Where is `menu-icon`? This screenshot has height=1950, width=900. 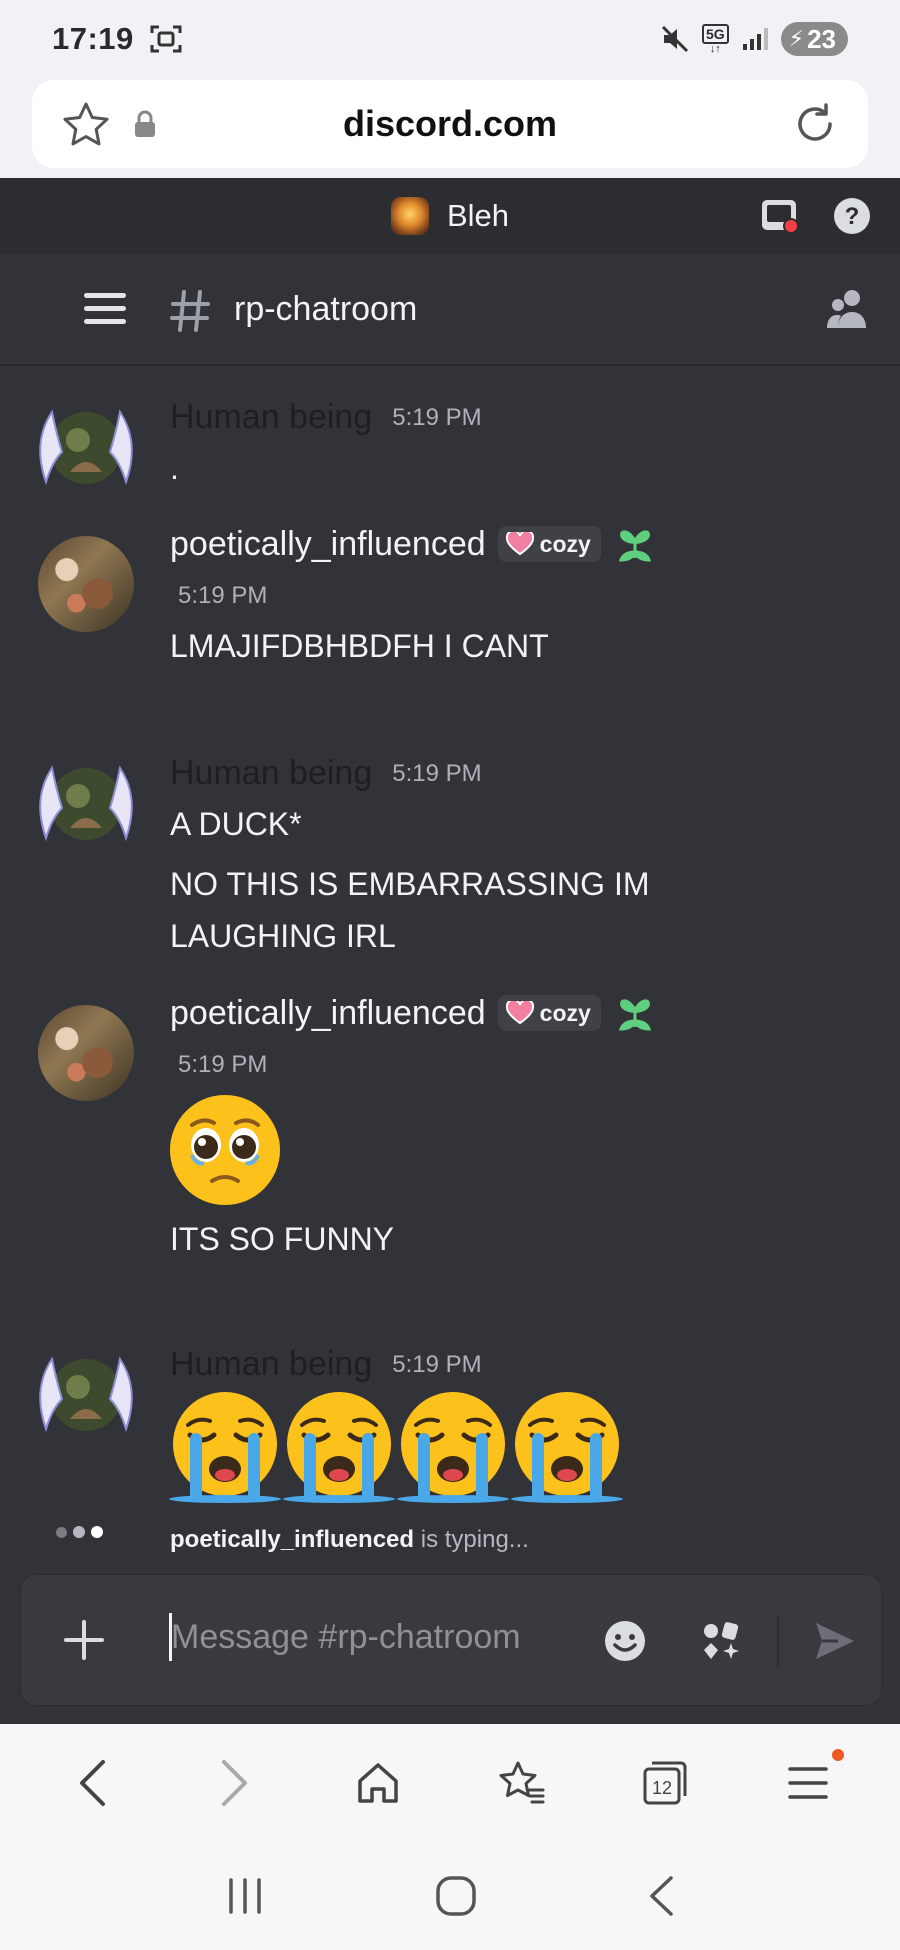
menu-icon is located at coordinates (808, 1783).